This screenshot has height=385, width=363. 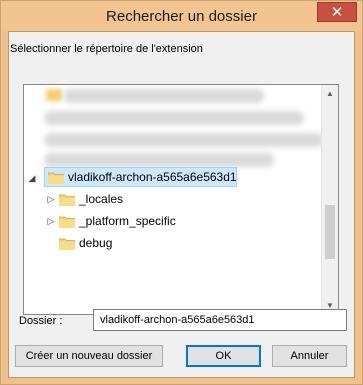 What do you see at coordinates (41, 321) in the screenshot?
I see `folder-field-label: Dossier :` at bounding box center [41, 321].